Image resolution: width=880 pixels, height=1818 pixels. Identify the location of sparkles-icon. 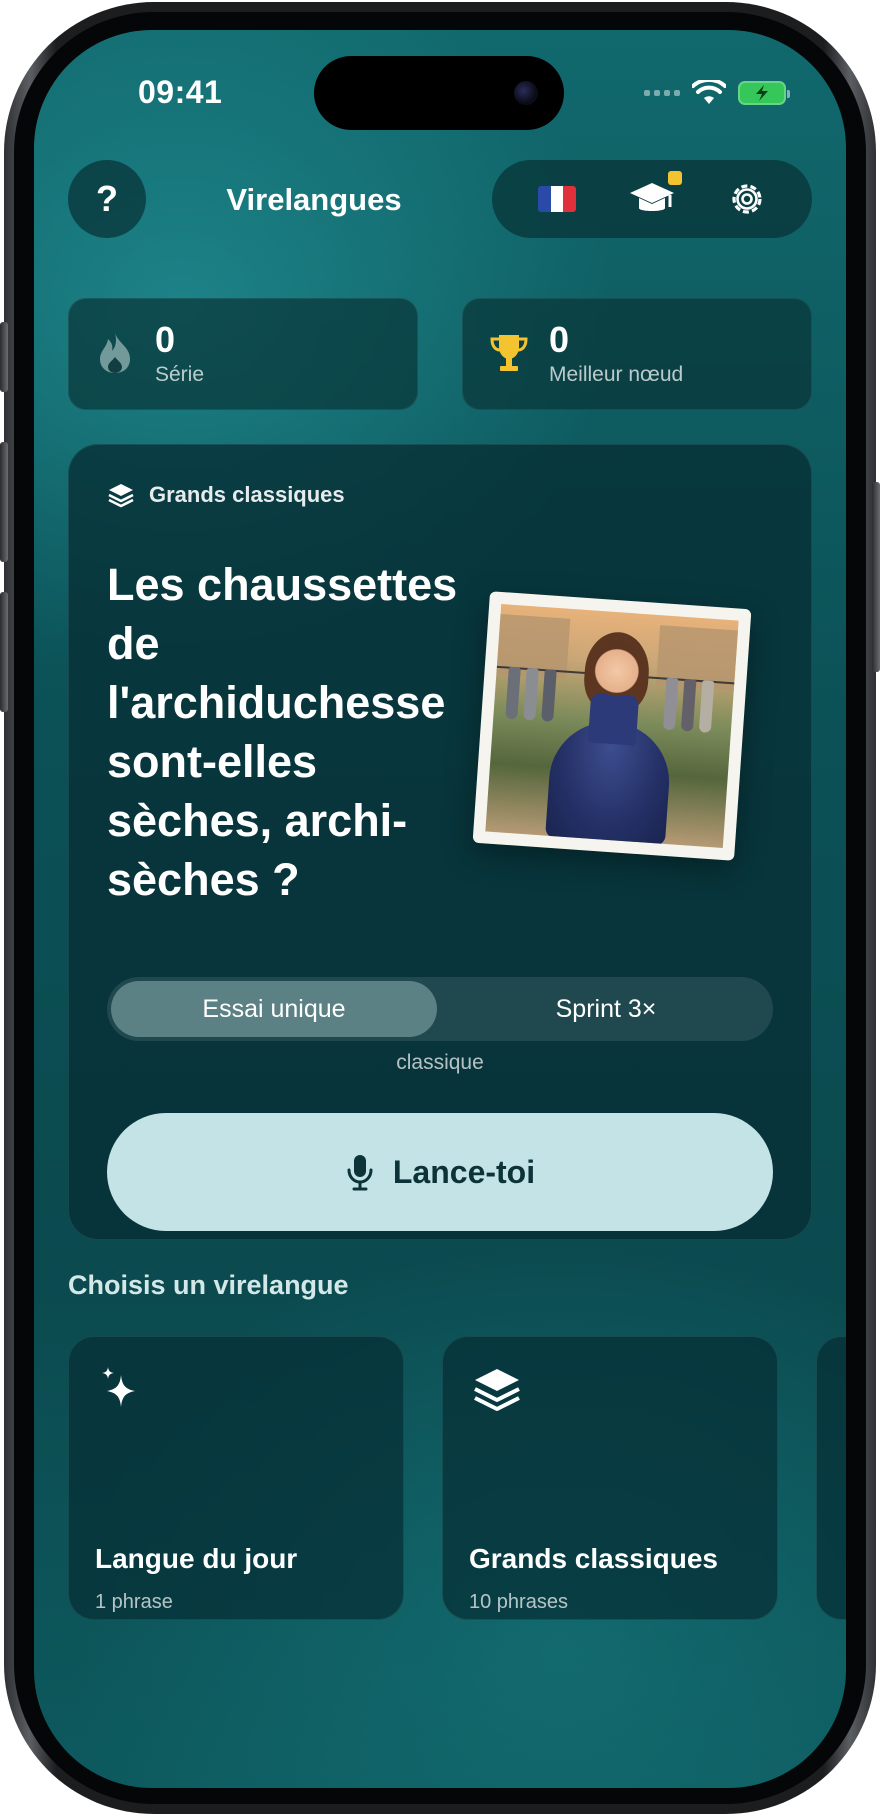
(118, 1387).